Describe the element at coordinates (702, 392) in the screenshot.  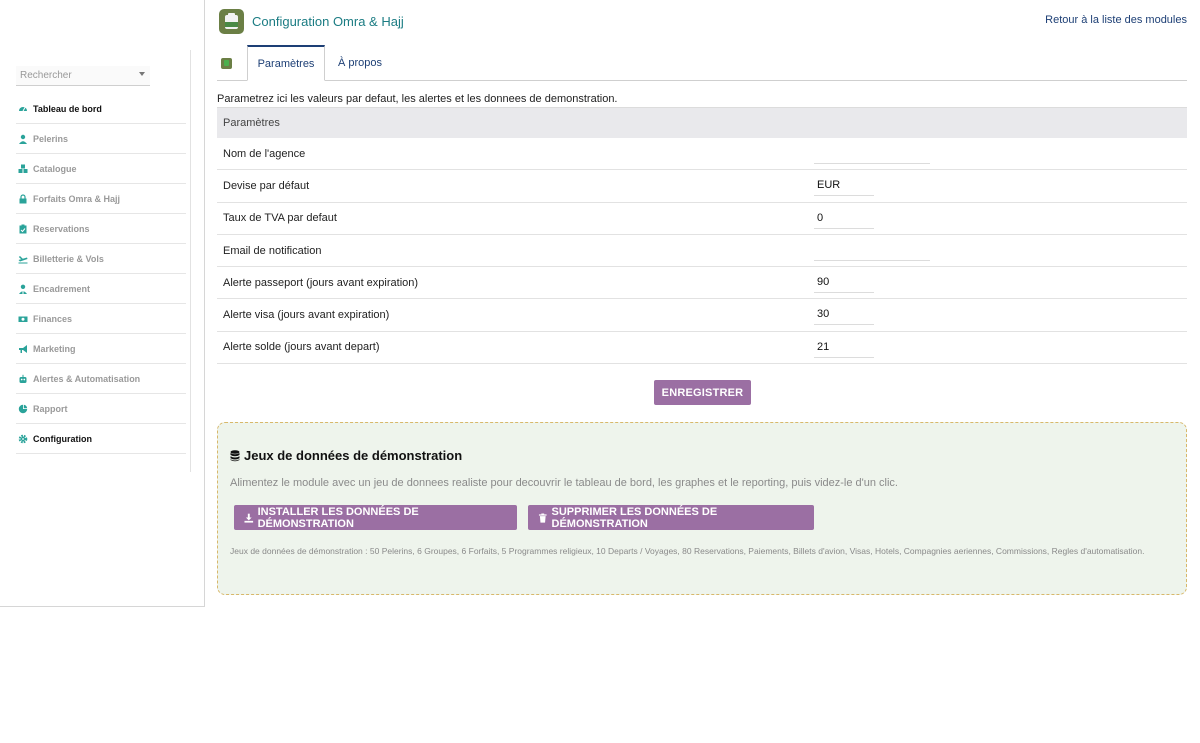
I see `save-button: ENREGISTRER` at that location.